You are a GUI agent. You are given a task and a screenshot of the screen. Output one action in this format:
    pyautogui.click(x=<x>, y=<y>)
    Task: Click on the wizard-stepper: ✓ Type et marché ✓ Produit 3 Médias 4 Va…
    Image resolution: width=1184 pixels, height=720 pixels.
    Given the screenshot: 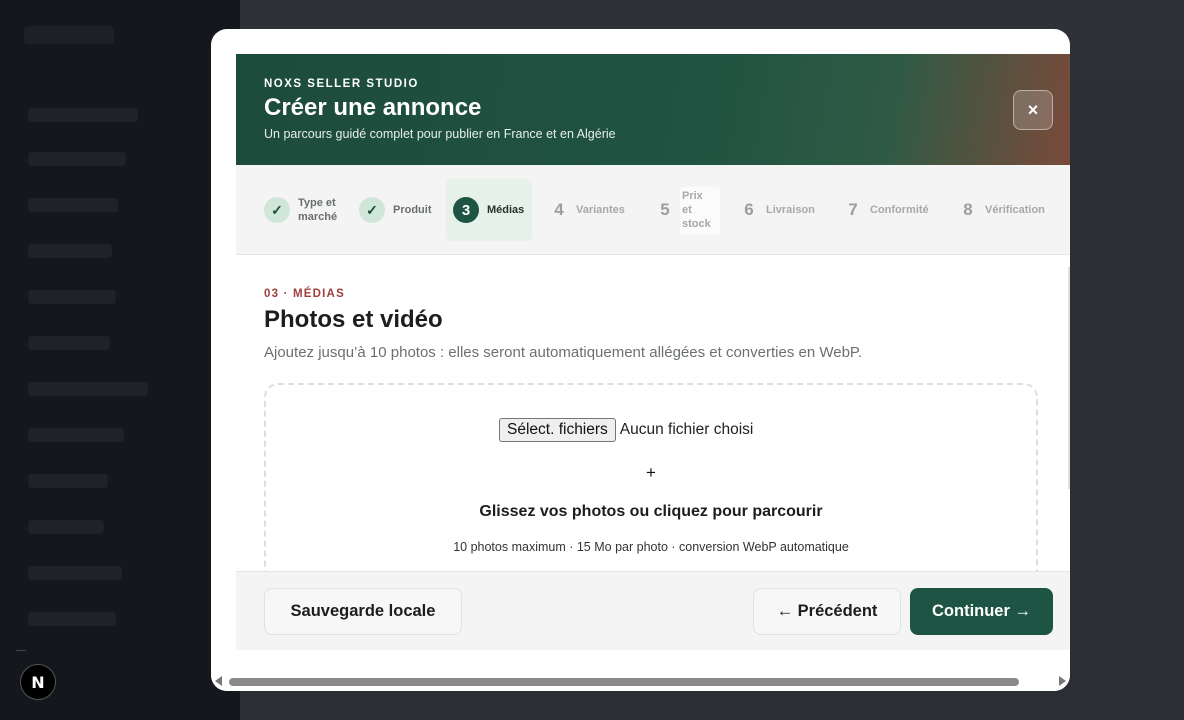 What is the action you would take?
    pyautogui.click(x=653, y=210)
    